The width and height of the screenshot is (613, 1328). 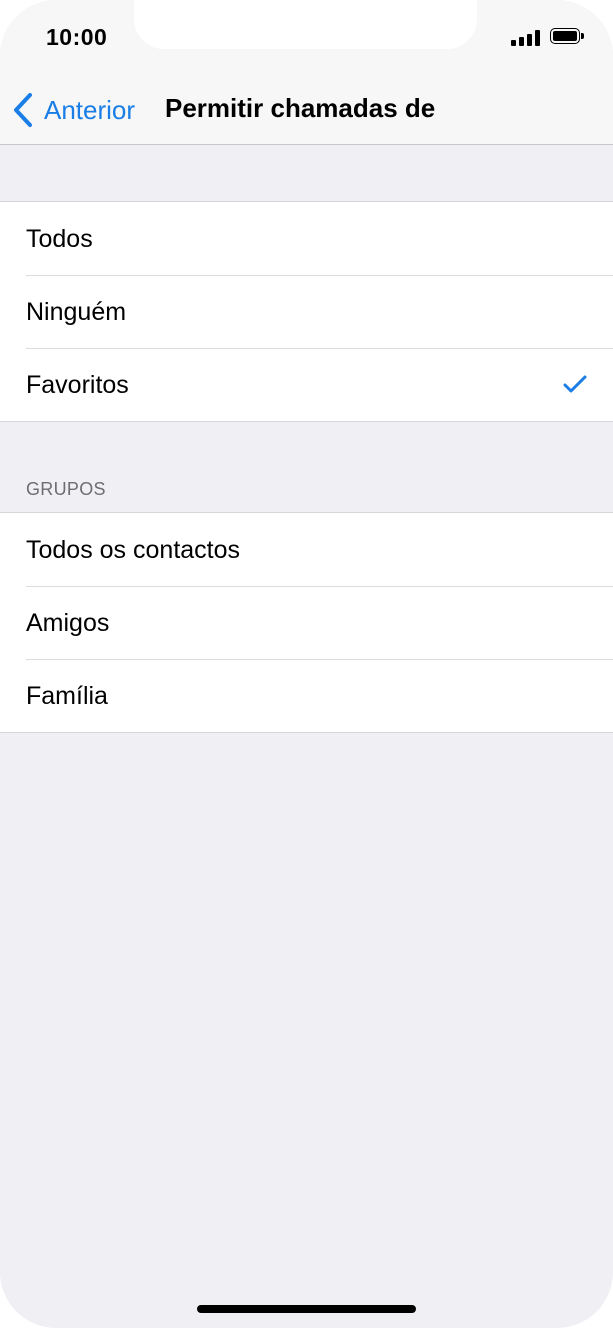 I want to click on group-familia: Família, so click(x=306, y=695).